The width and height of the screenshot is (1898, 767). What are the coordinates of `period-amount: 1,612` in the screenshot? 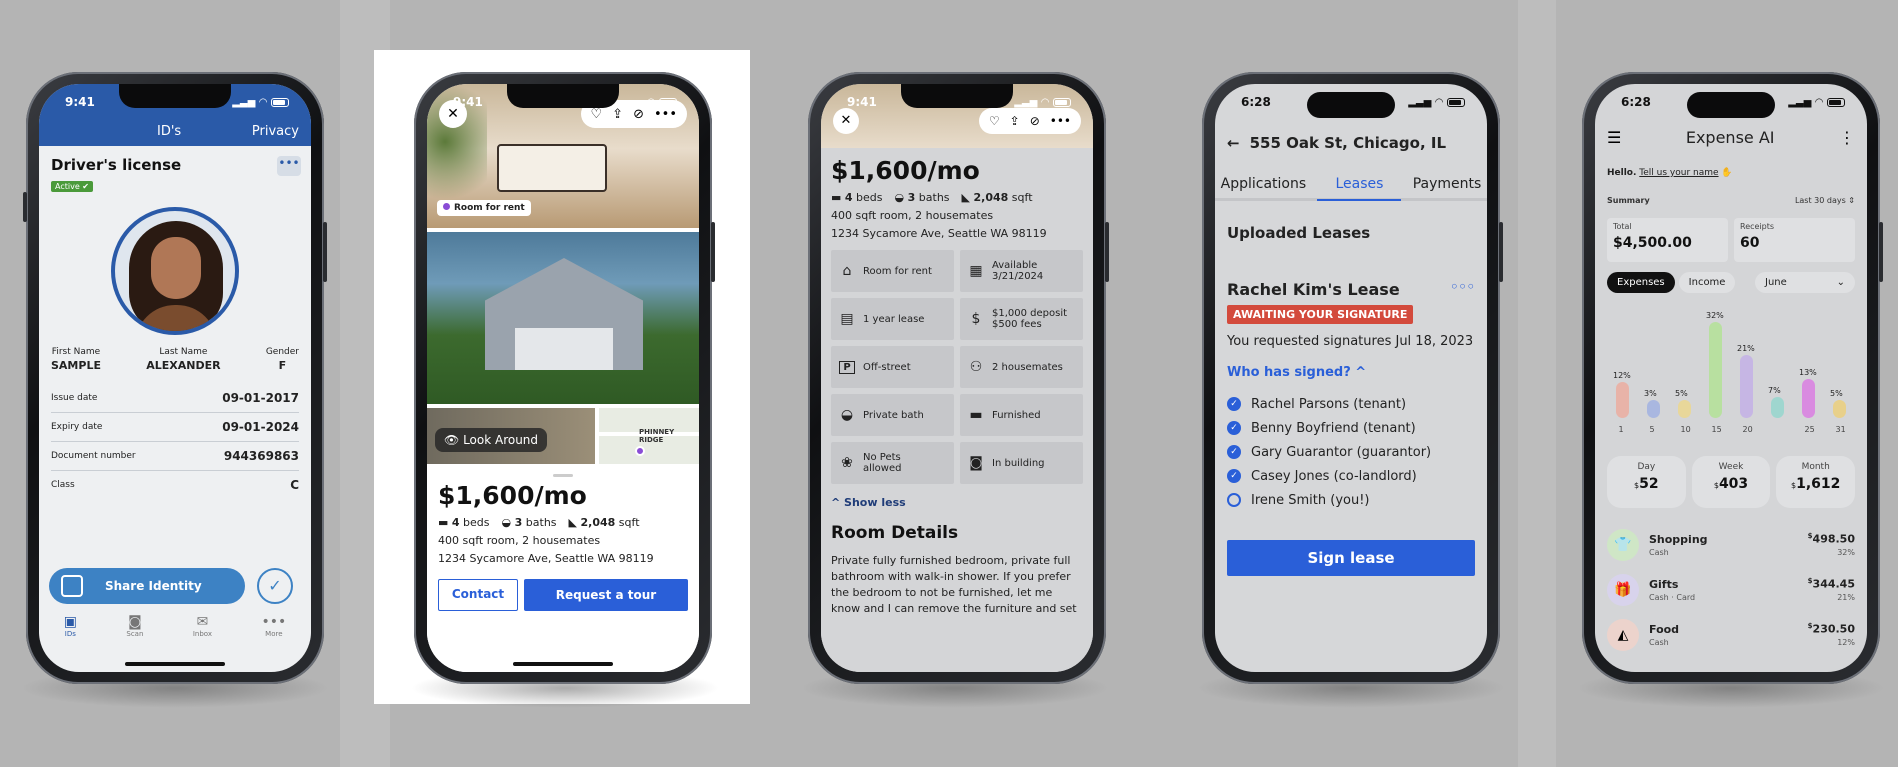 It's located at (1818, 484).